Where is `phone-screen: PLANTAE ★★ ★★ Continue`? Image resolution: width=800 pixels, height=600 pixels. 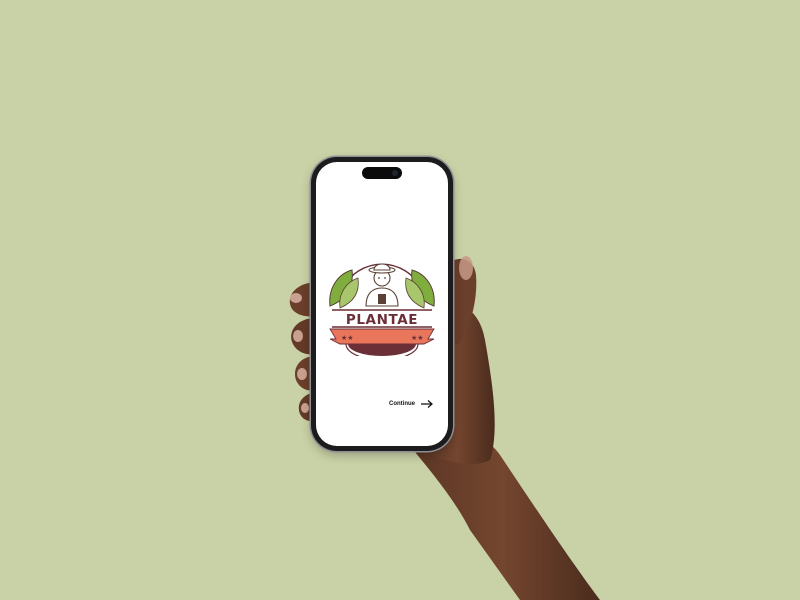
phone-screen: PLANTAE ★★ ★★ Continue is located at coordinates (382, 304).